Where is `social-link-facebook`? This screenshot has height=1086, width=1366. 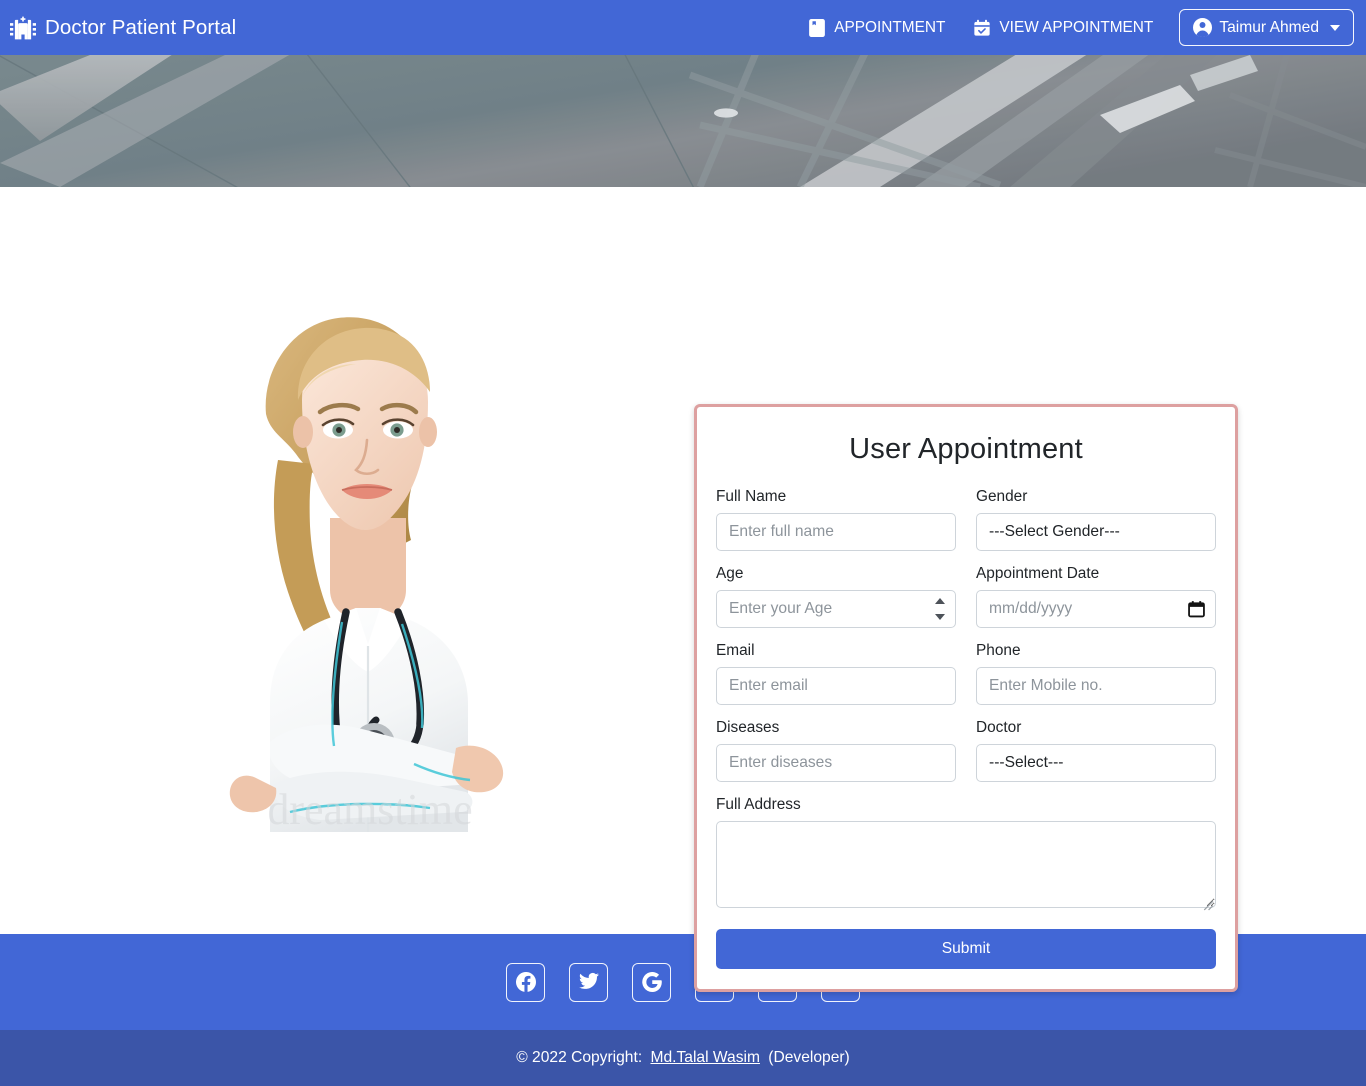
social-link-facebook is located at coordinates (525, 982).